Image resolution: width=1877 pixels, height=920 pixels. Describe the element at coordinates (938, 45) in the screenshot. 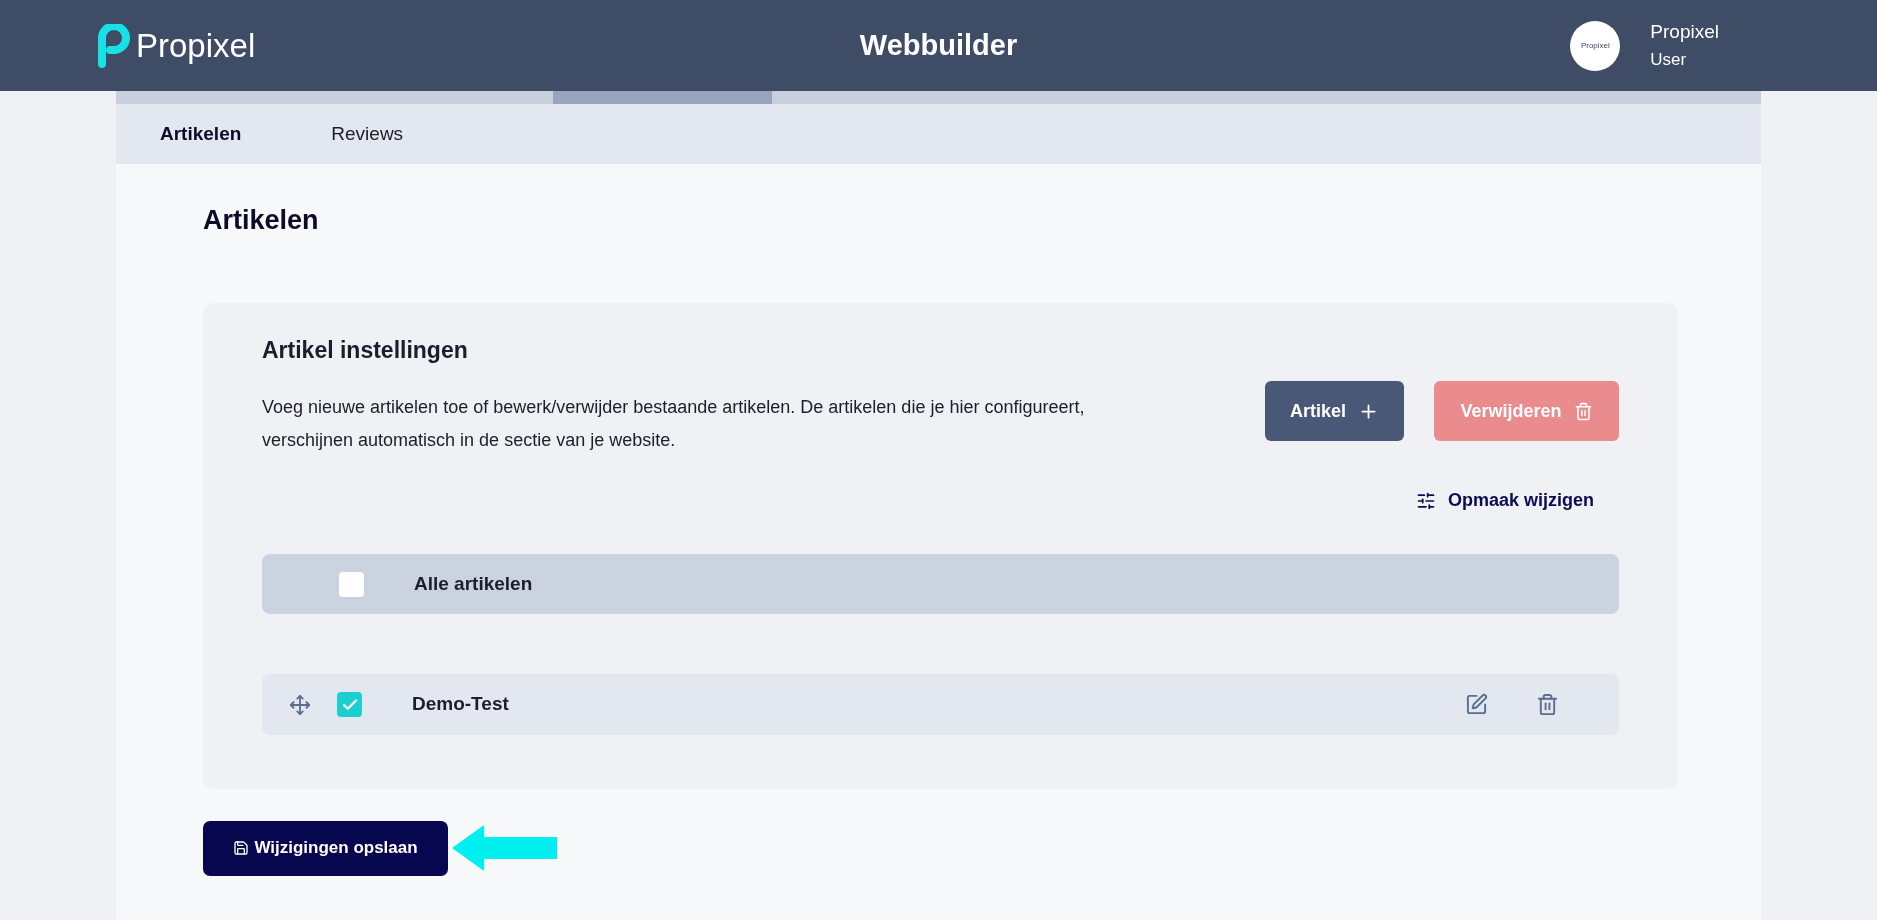

I see `app-title: Webbuilder` at that location.